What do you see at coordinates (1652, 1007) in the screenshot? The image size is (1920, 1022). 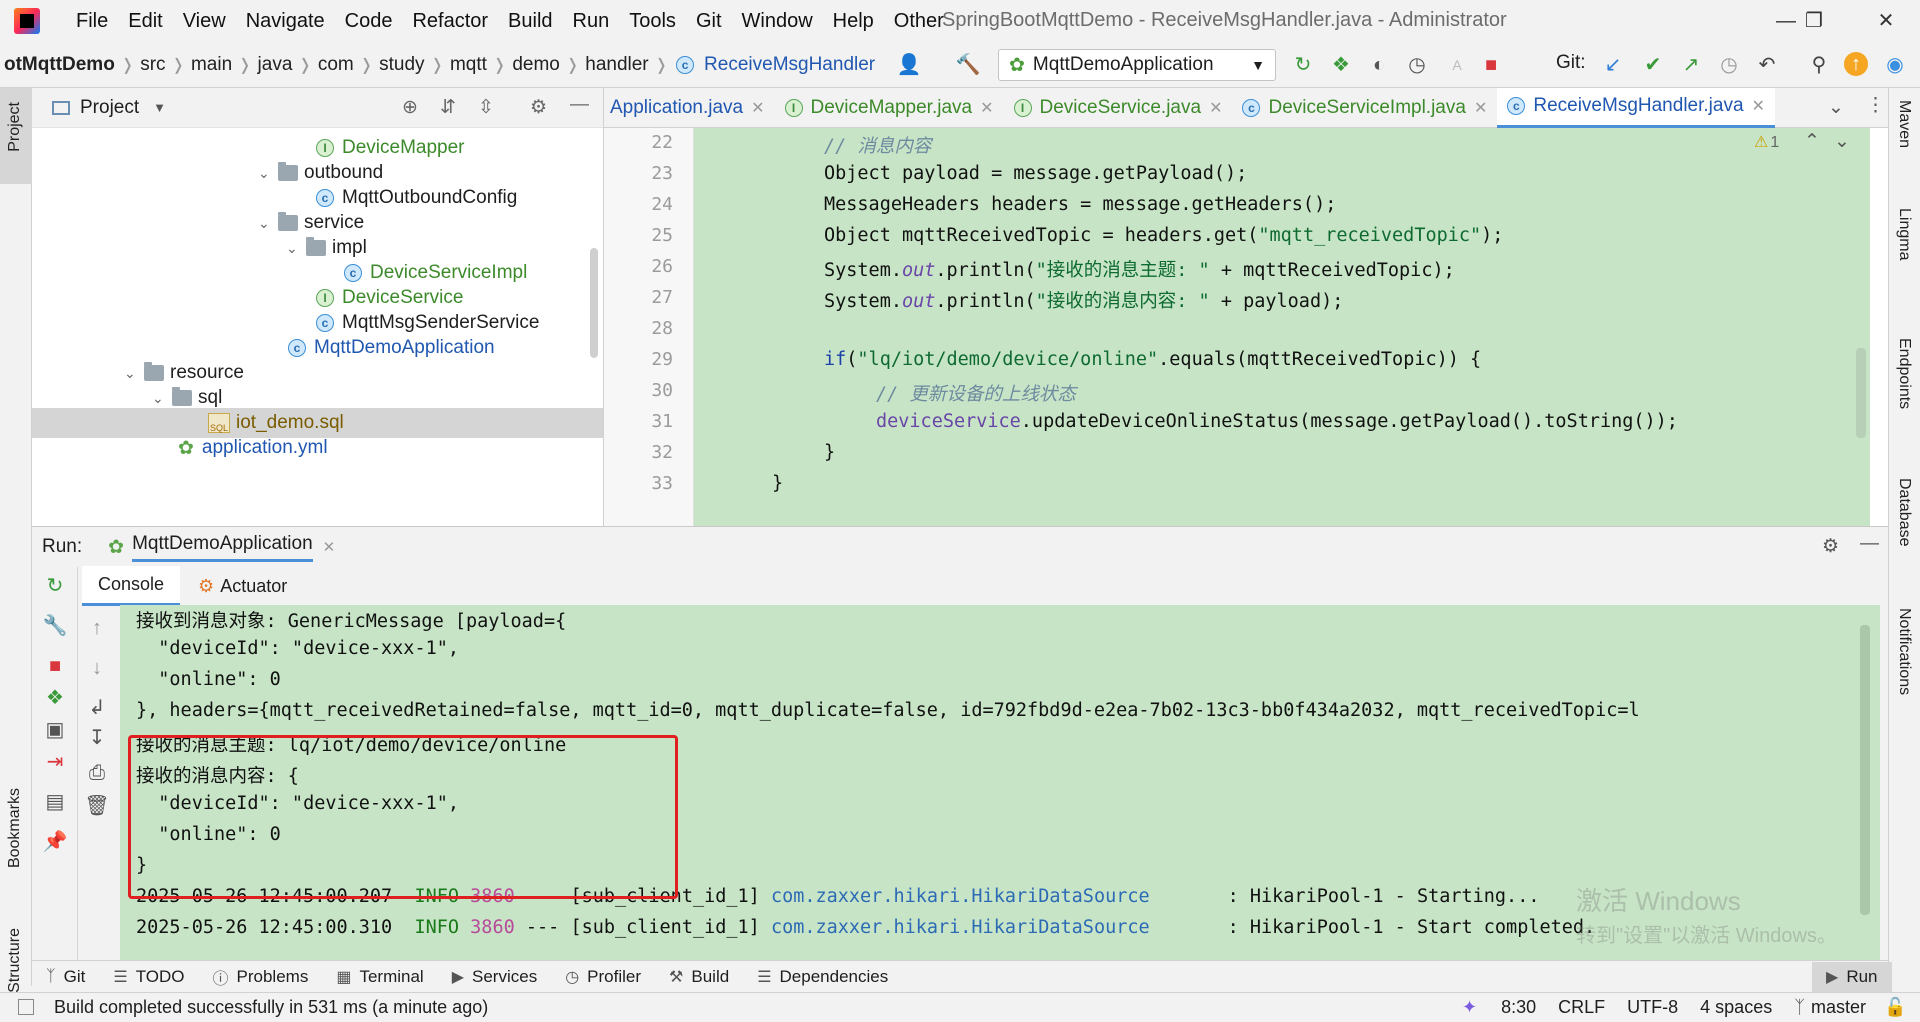 I see `file-encoding: UTF-8` at bounding box center [1652, 1007].